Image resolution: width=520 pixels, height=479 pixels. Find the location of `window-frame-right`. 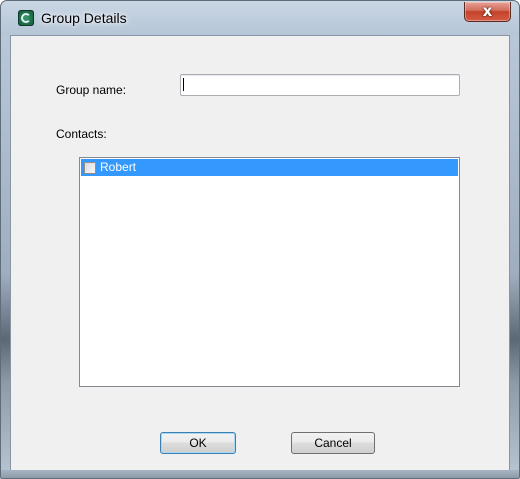

window-frame-right is located at coordinates (514, 252).